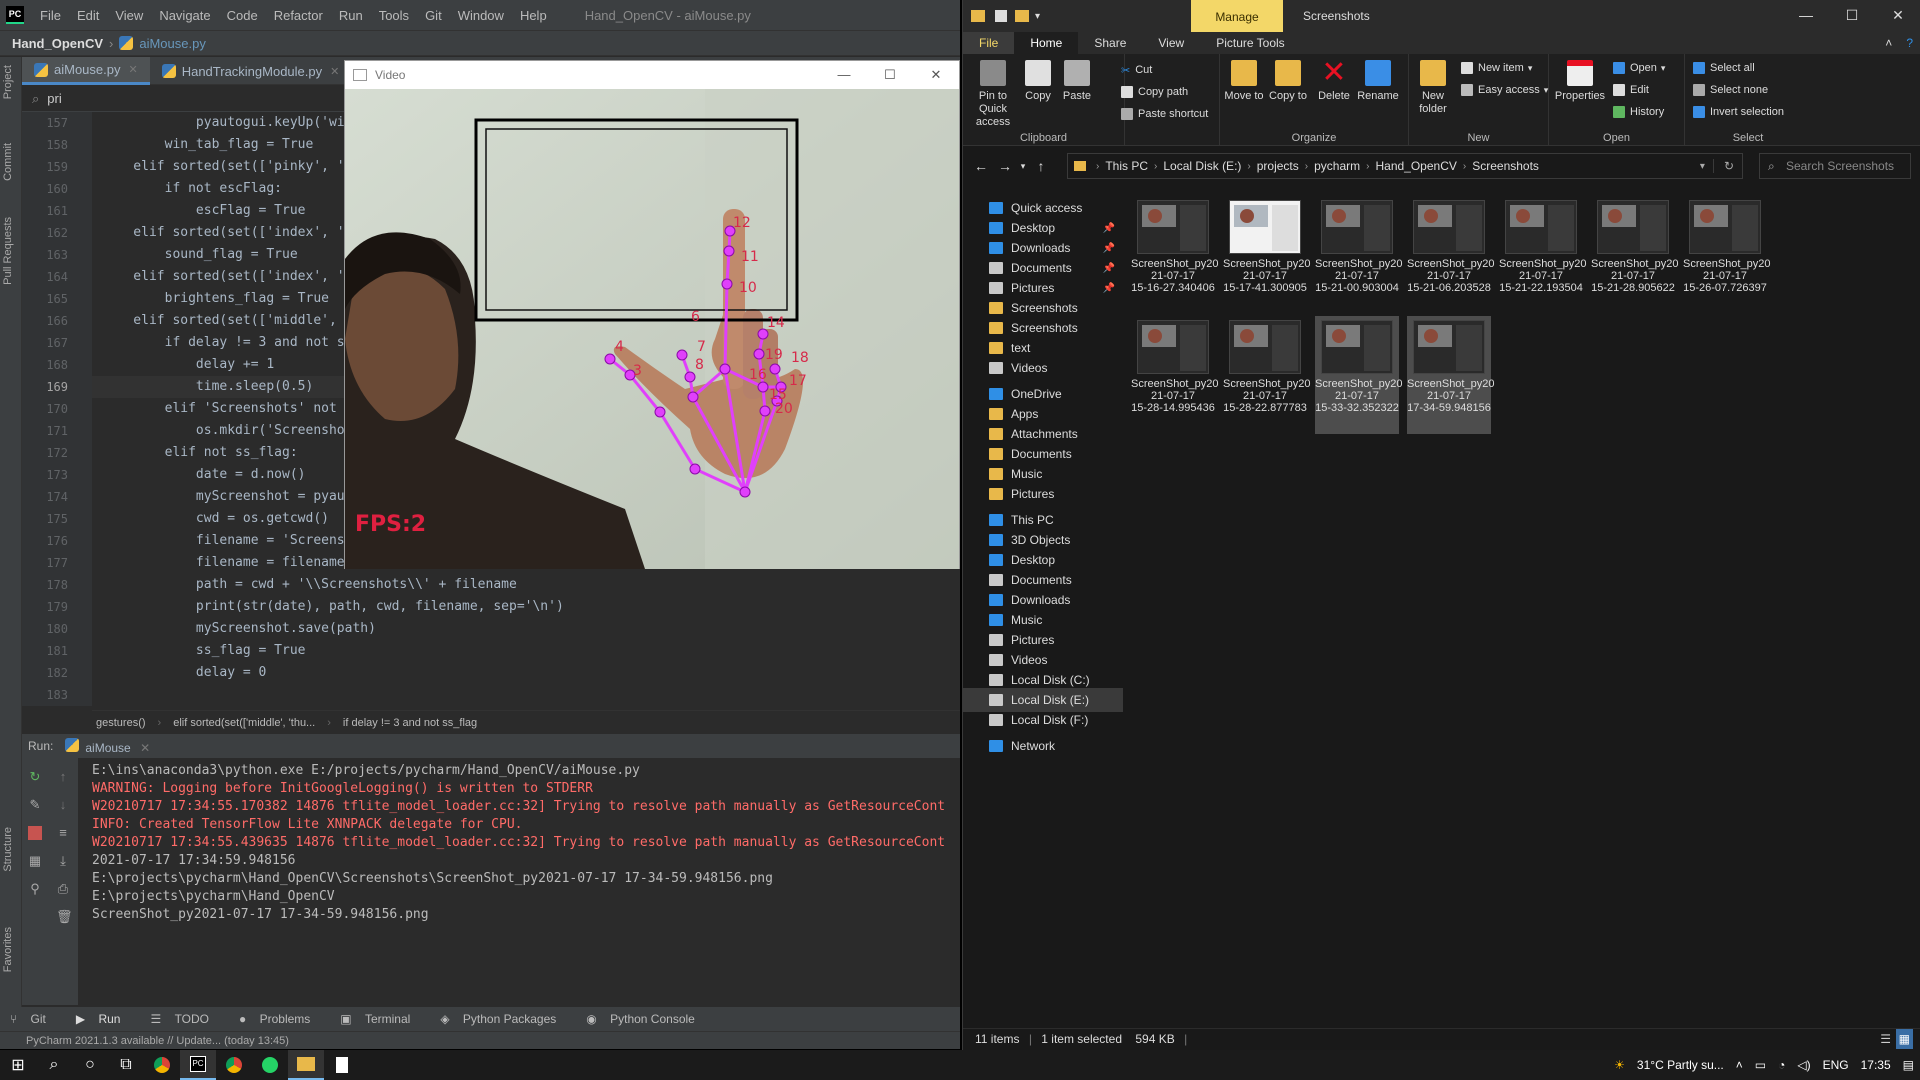  What do you see at coordinates (270, 1065) in the screenshot?
I see `whatsapp-icon` at bounding box center [270, 1065].